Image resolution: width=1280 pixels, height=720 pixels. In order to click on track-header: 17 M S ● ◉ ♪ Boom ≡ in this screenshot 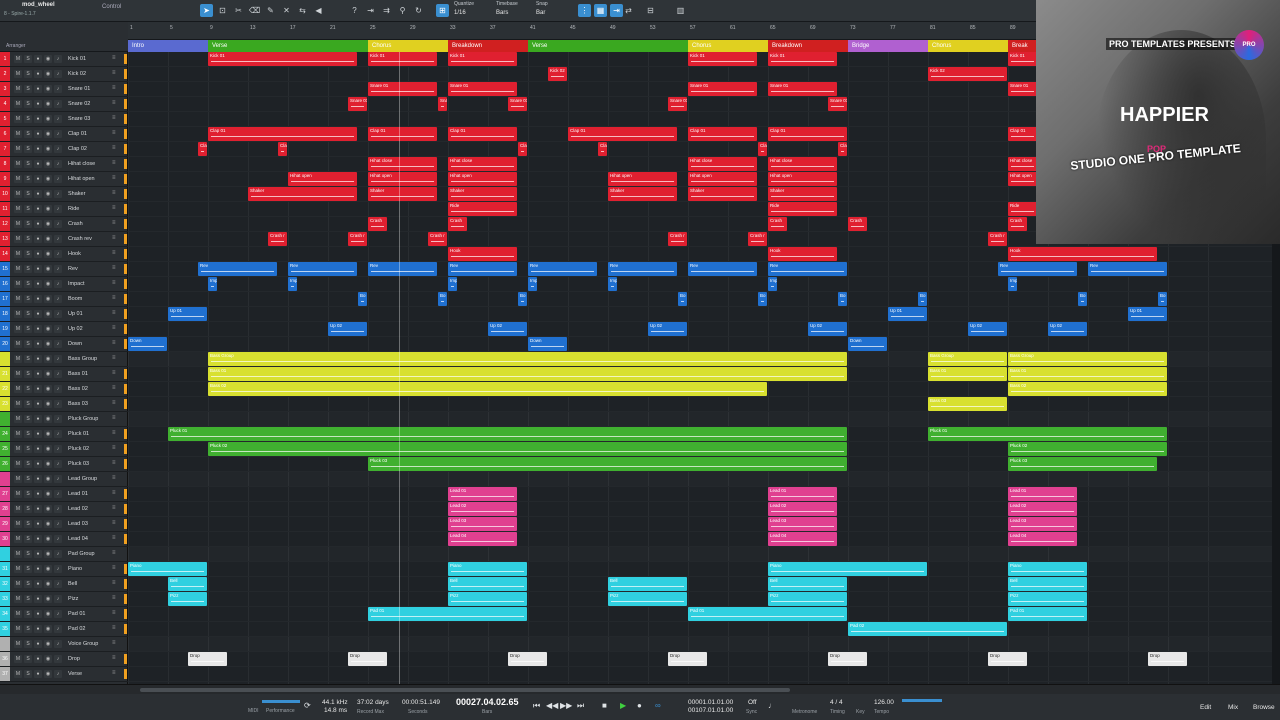, I will do `click(64, 299)`.